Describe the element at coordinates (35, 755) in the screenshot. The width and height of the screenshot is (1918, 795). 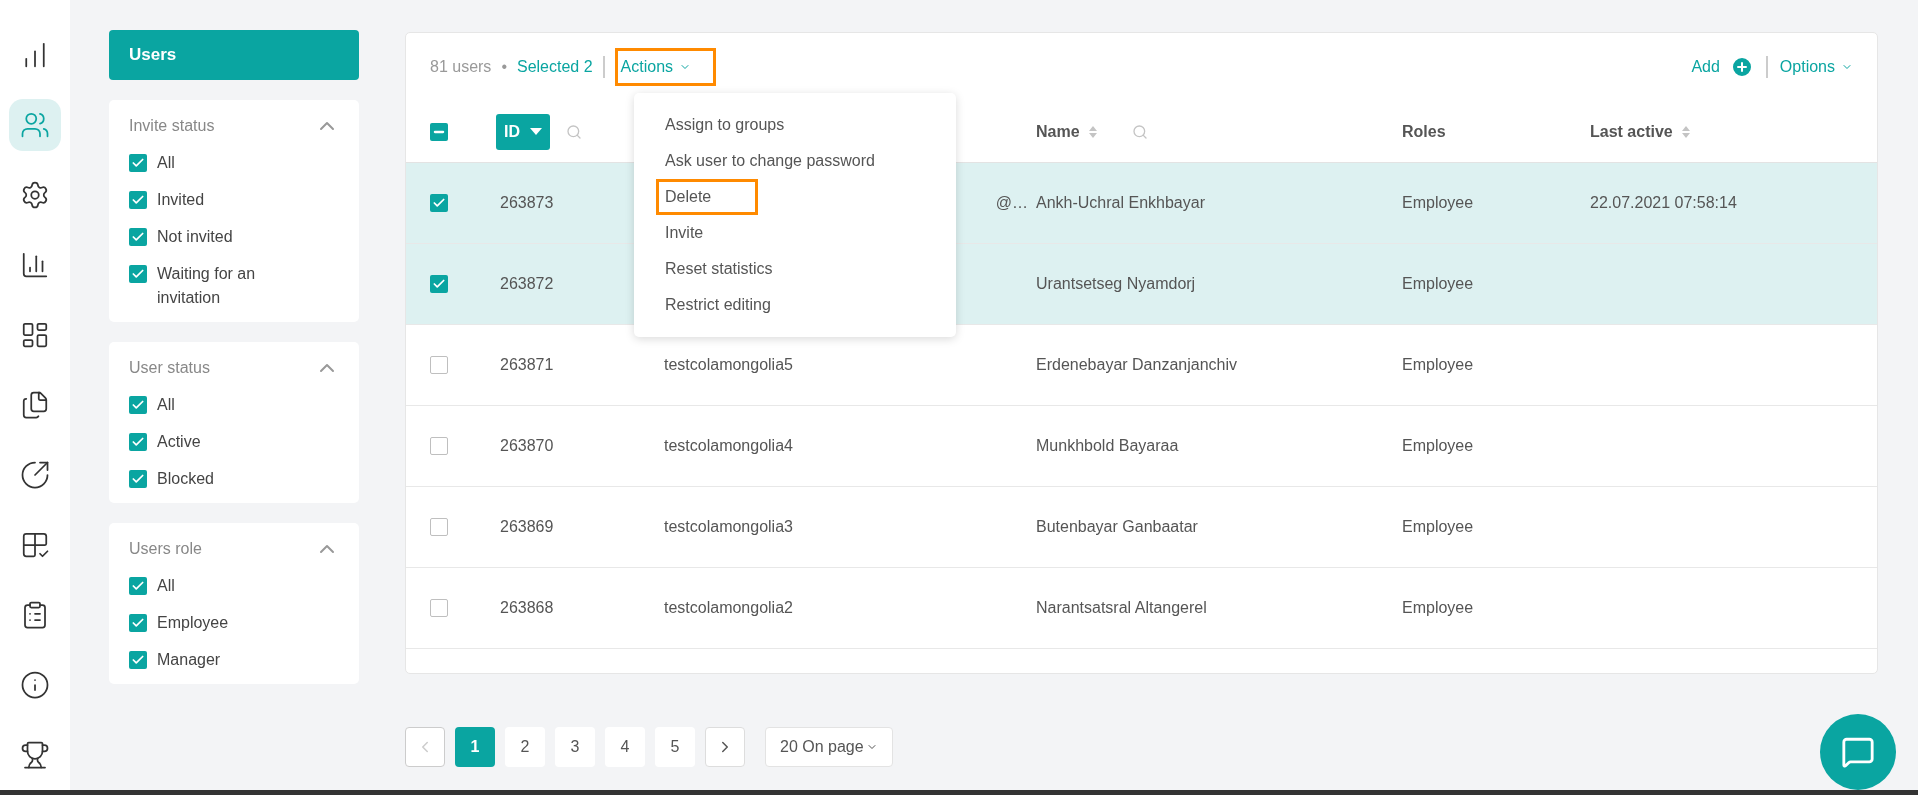
I see `trophy-icon` at that location.